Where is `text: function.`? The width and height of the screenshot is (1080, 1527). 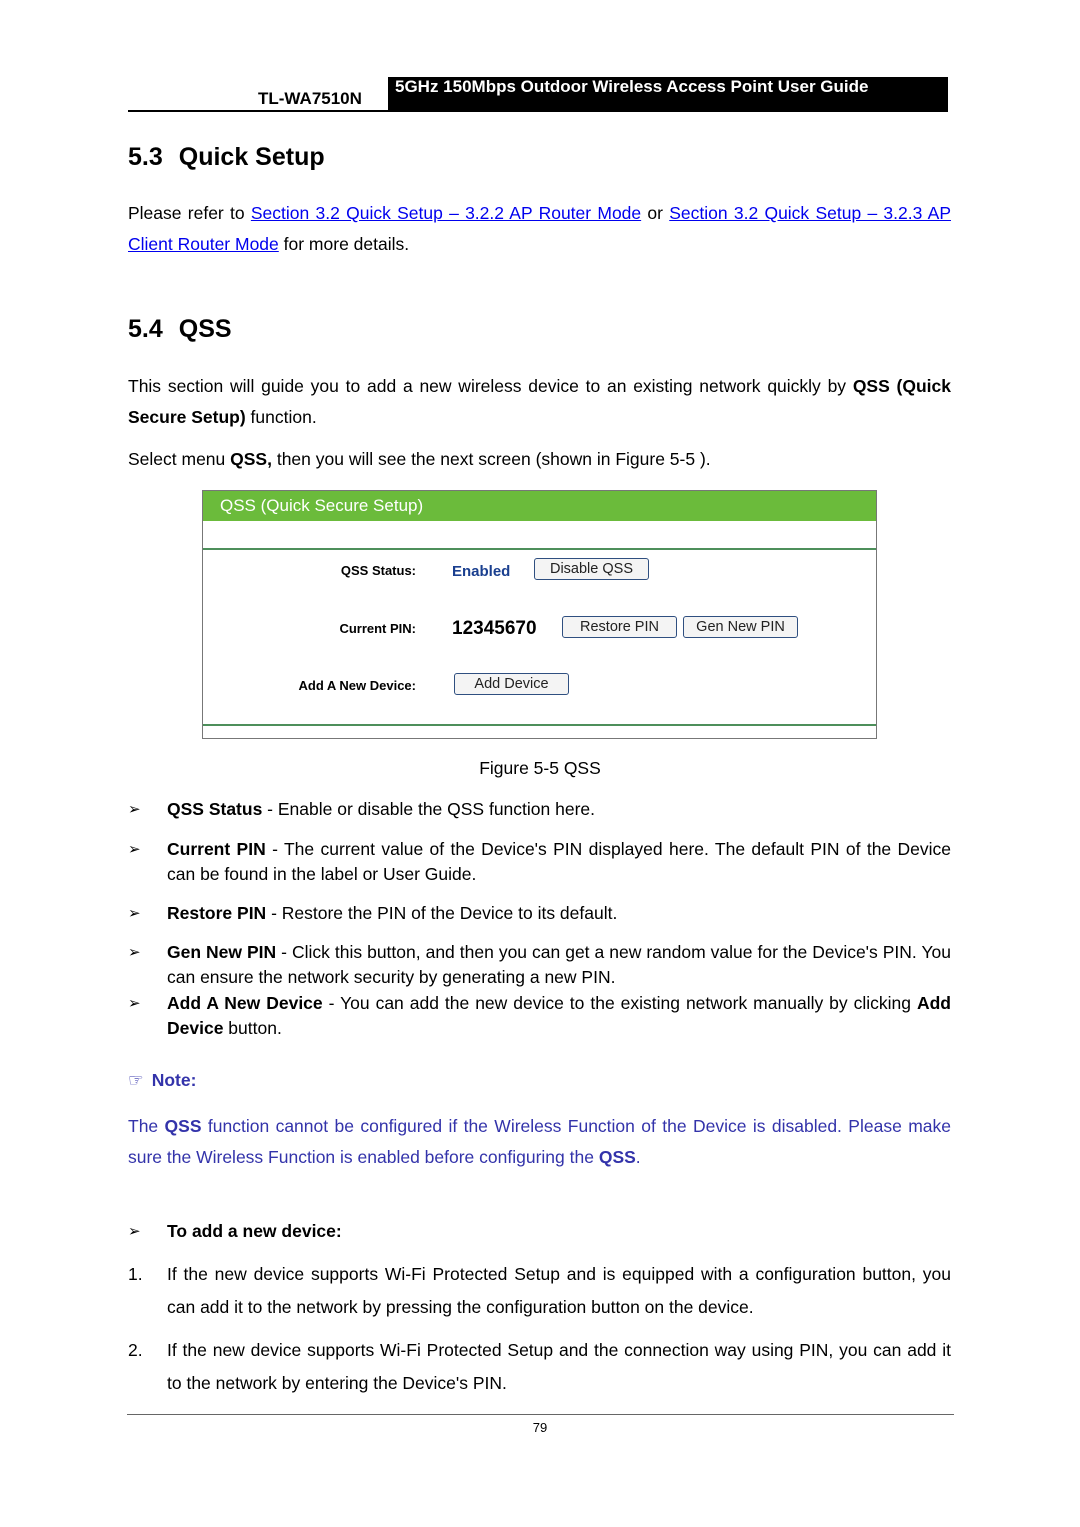 text: function. is located at coordinates (281, 417).